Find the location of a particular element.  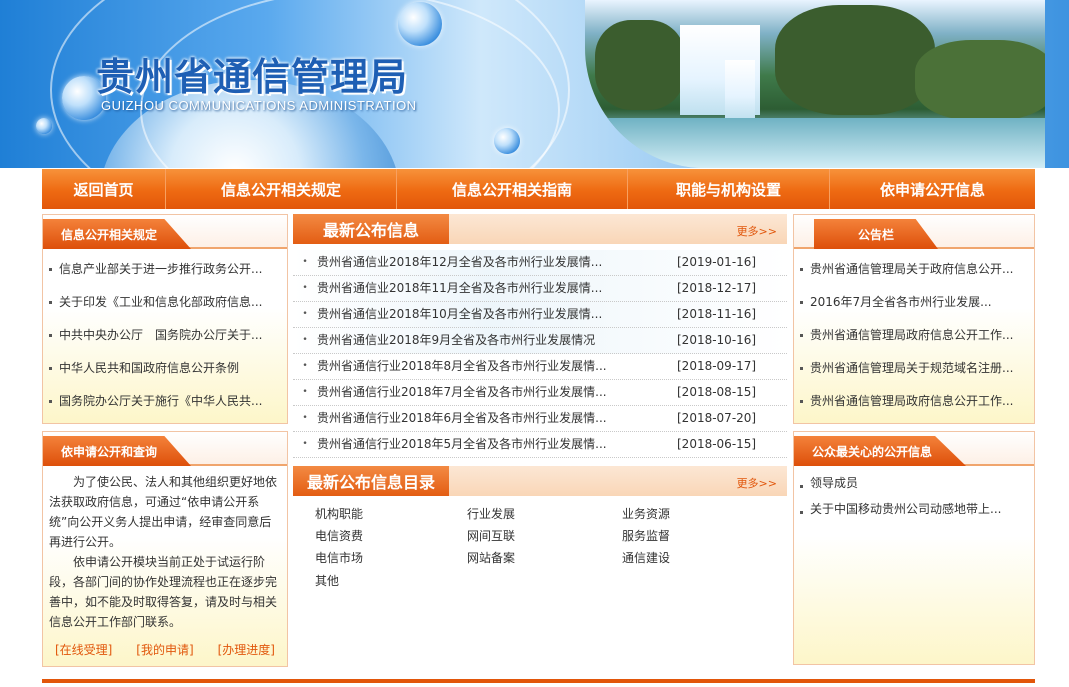

progress-link: [办理进度] is located at coordinates (246, 649).